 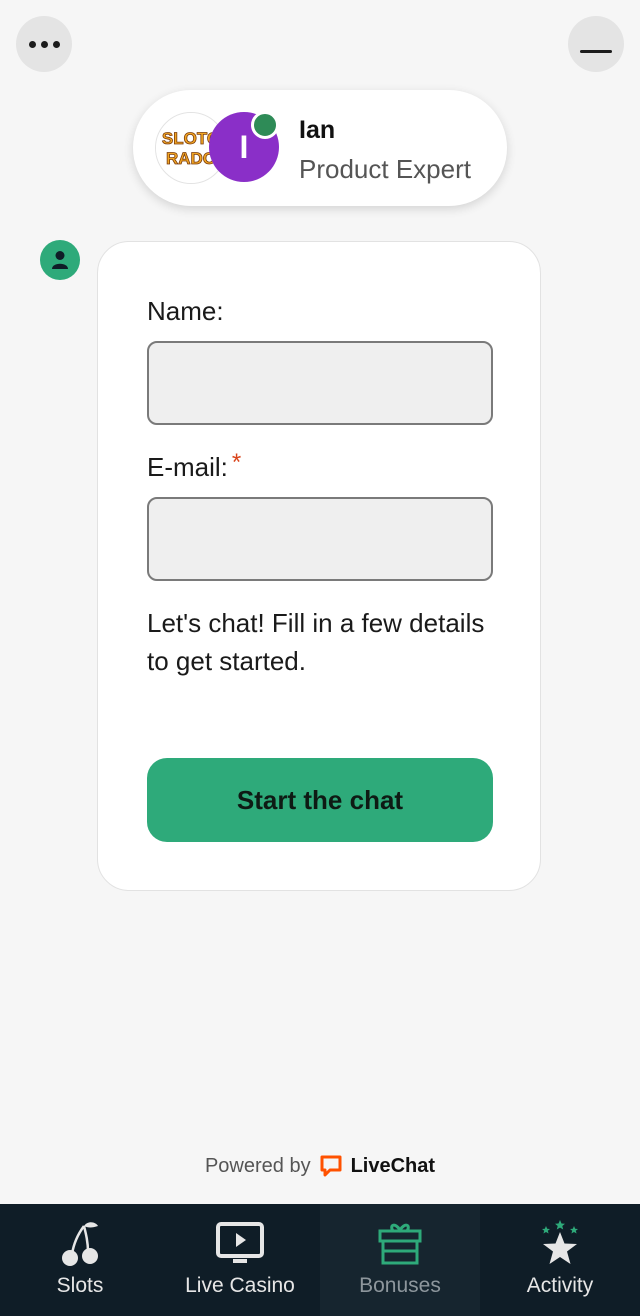 What do you see at coordinates (240, 1285) in the screenshot?
I see `nav-label-live-casino: Live Casino` at bounding box center [240, 1285].